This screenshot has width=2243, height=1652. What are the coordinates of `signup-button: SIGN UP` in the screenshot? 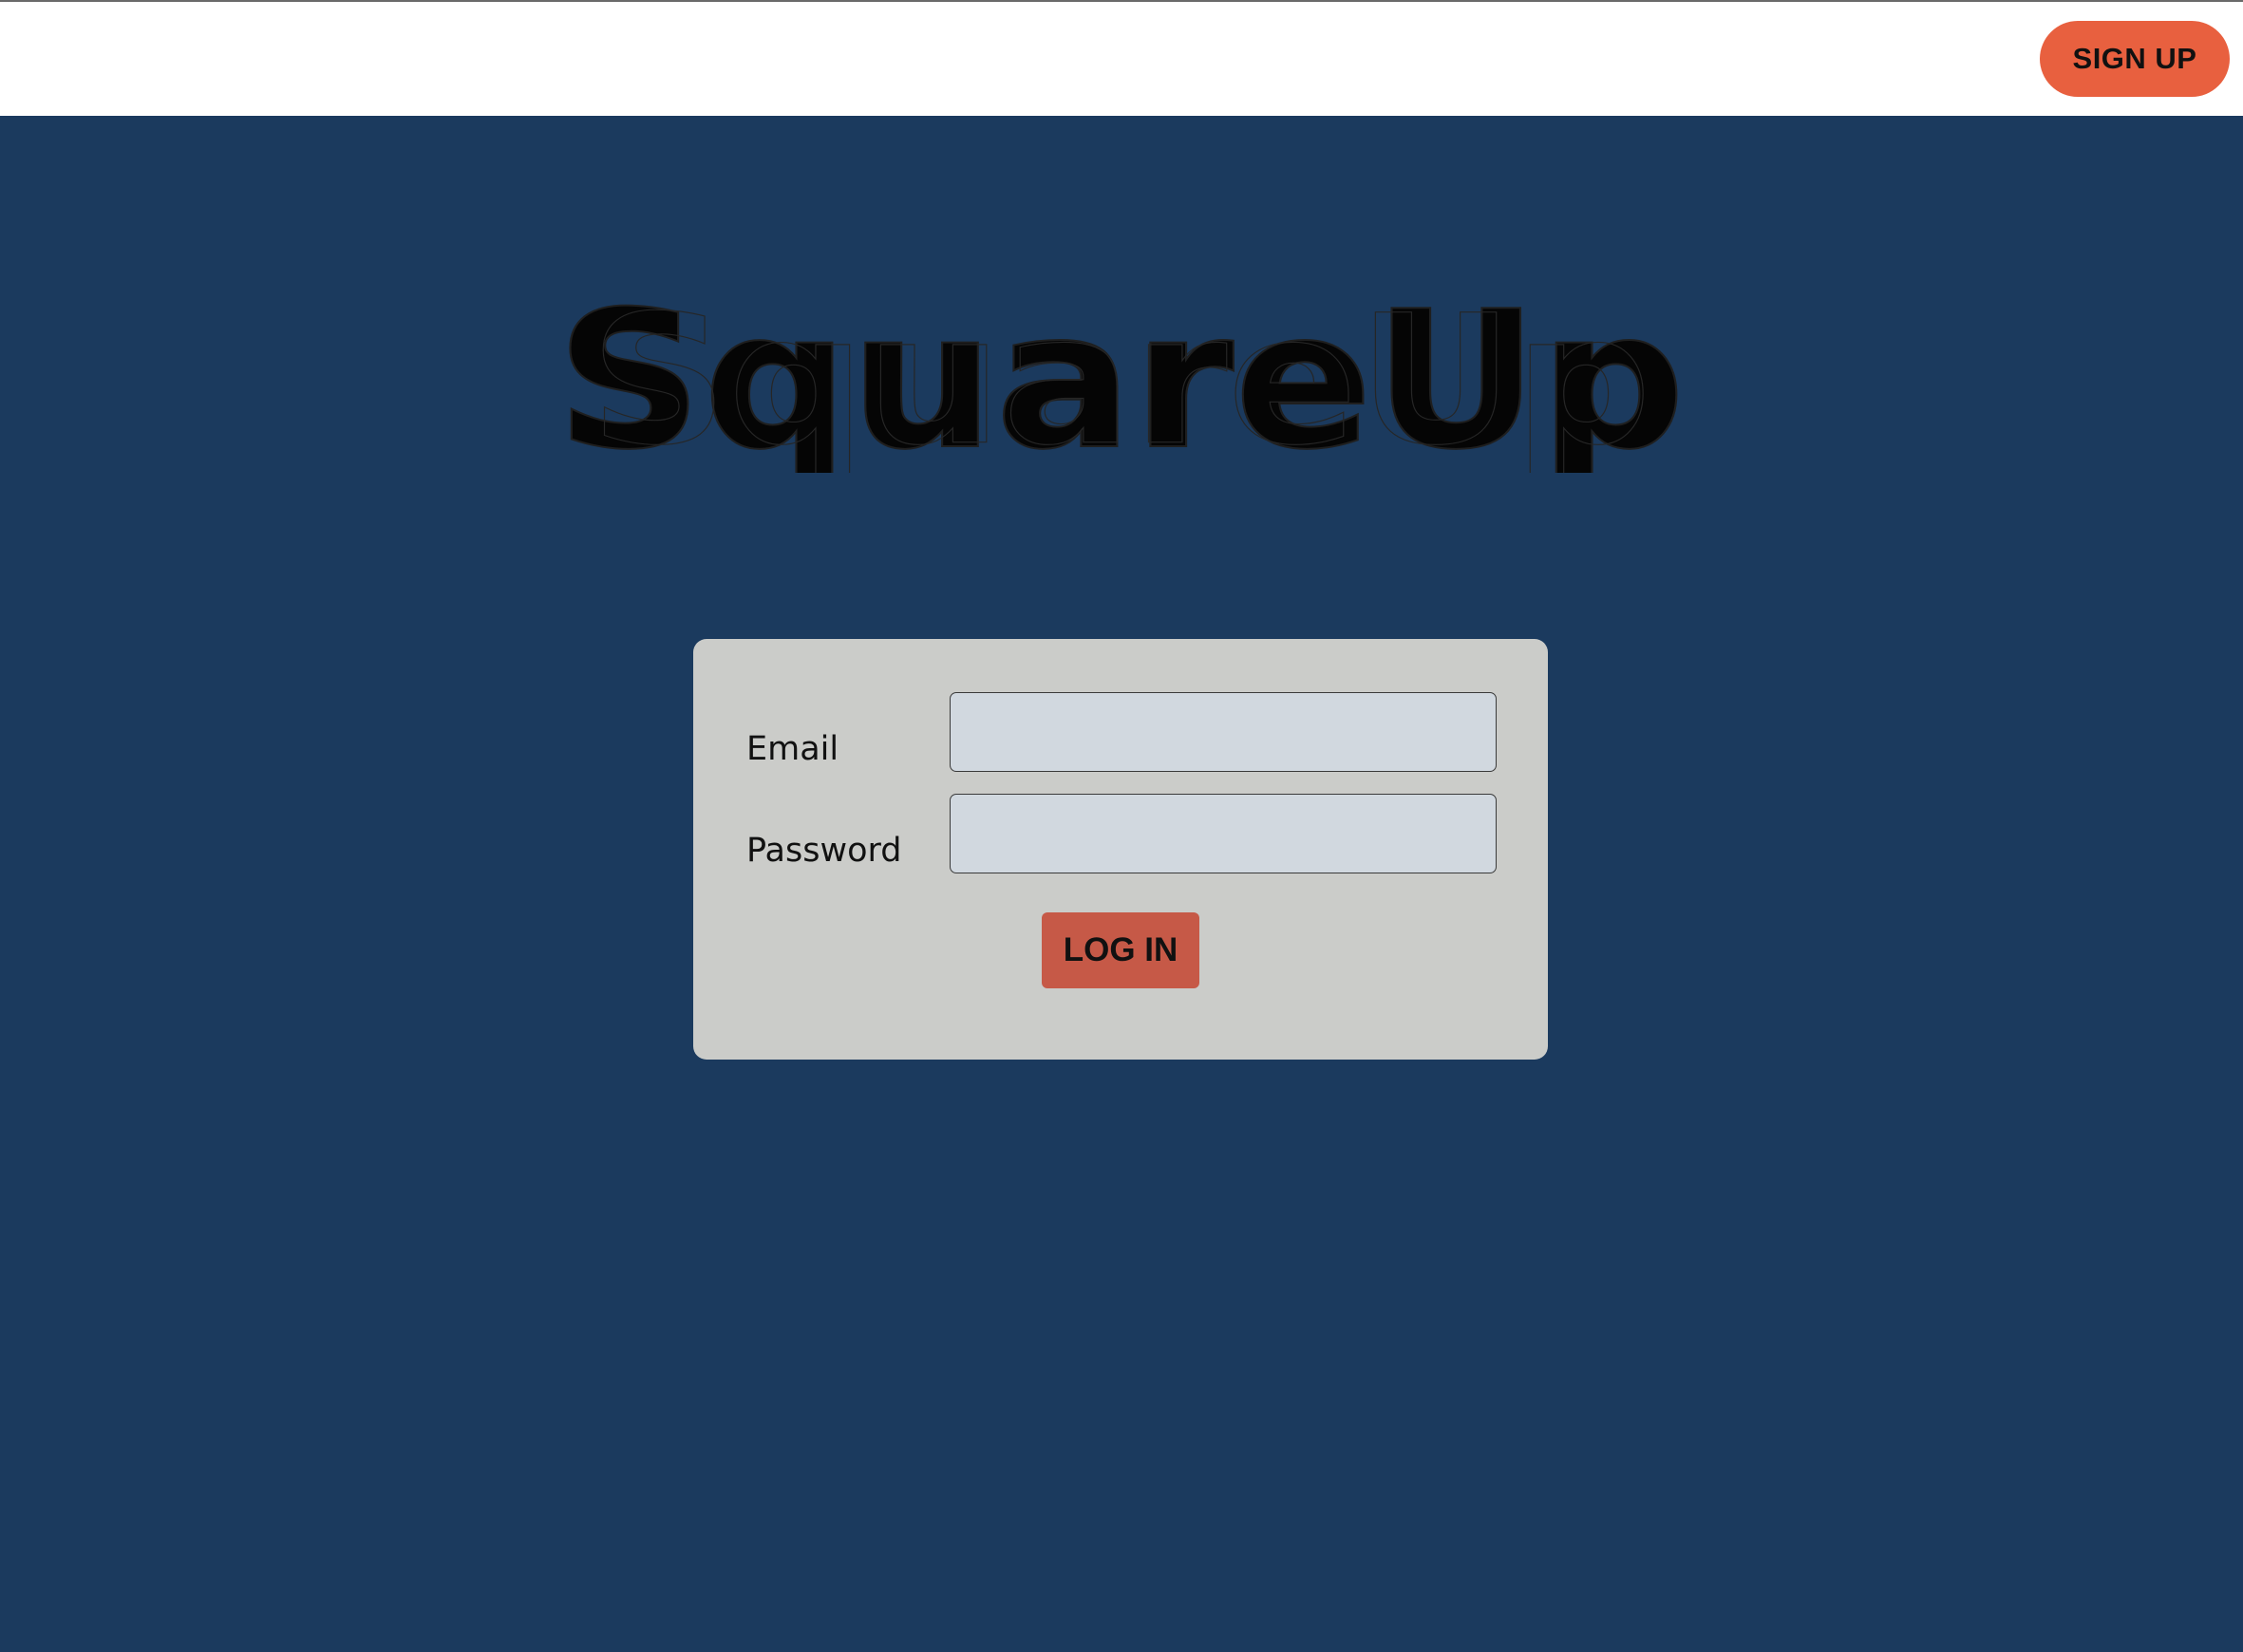 It's located at (2135, 59).